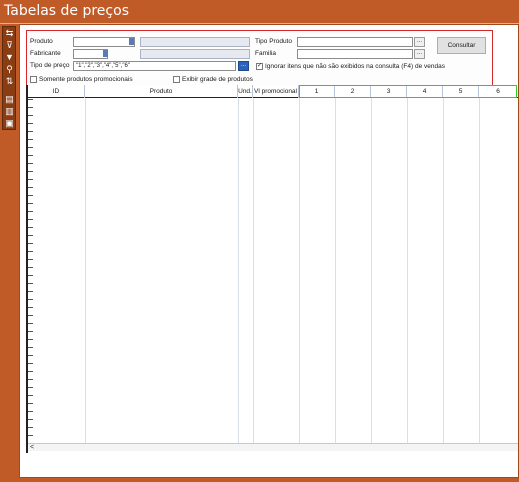 The height and width of the screenshot is (482, 519). What do you see at coordinates (259, 66) in the screenshot?
I see `ignorar-checkbox: ✓` at bounding box center [259, 66].